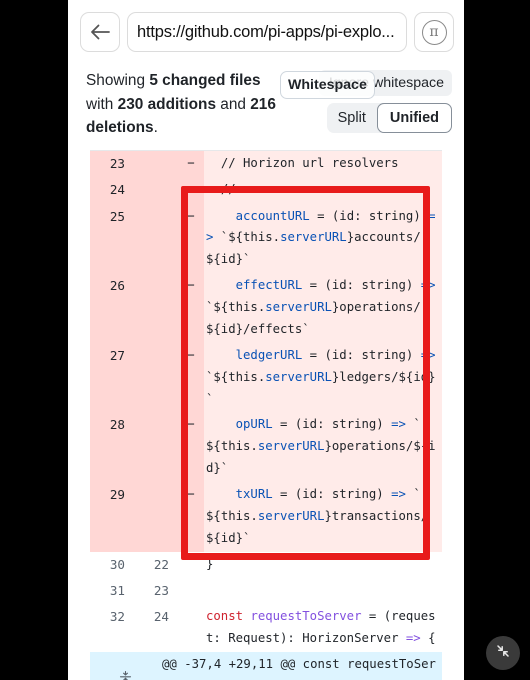 The width and height of the screenshot is (530, 680). I want to click on exit-fullscreen-button, so click(503, 653).